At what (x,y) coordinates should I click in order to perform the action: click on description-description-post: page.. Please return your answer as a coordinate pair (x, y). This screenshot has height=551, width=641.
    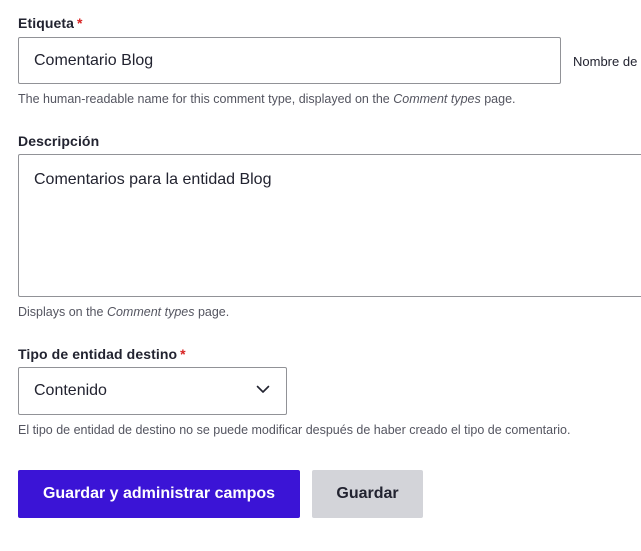
    Looking at the image, I should click on (212, 312).